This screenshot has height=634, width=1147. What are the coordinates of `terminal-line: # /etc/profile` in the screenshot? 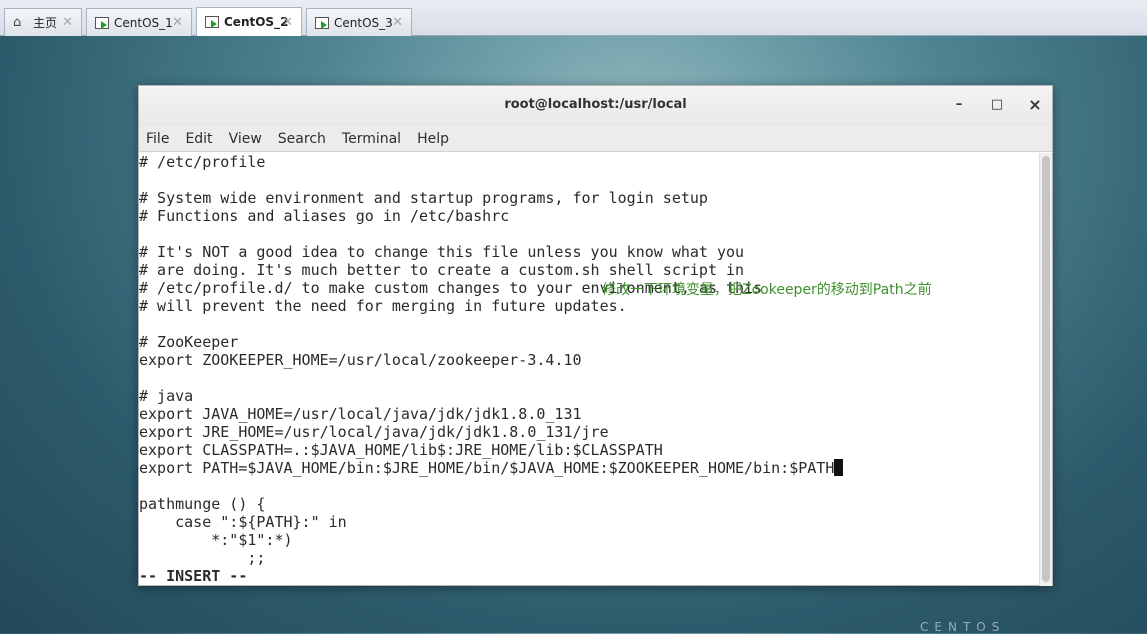 It's located at (202, 162).